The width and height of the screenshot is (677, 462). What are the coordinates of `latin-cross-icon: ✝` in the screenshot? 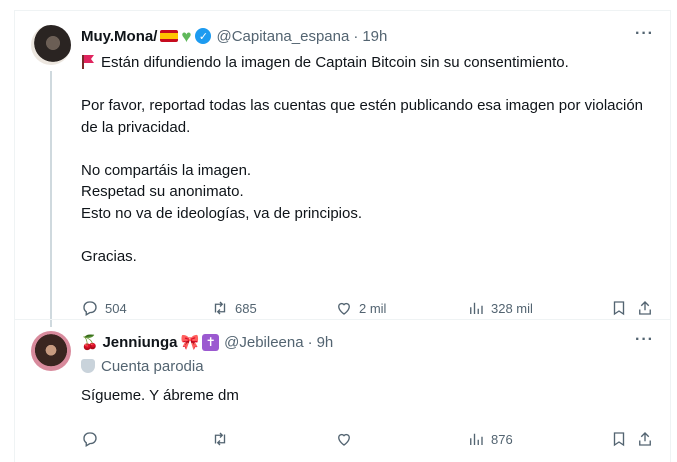 It's located at (211, 342).